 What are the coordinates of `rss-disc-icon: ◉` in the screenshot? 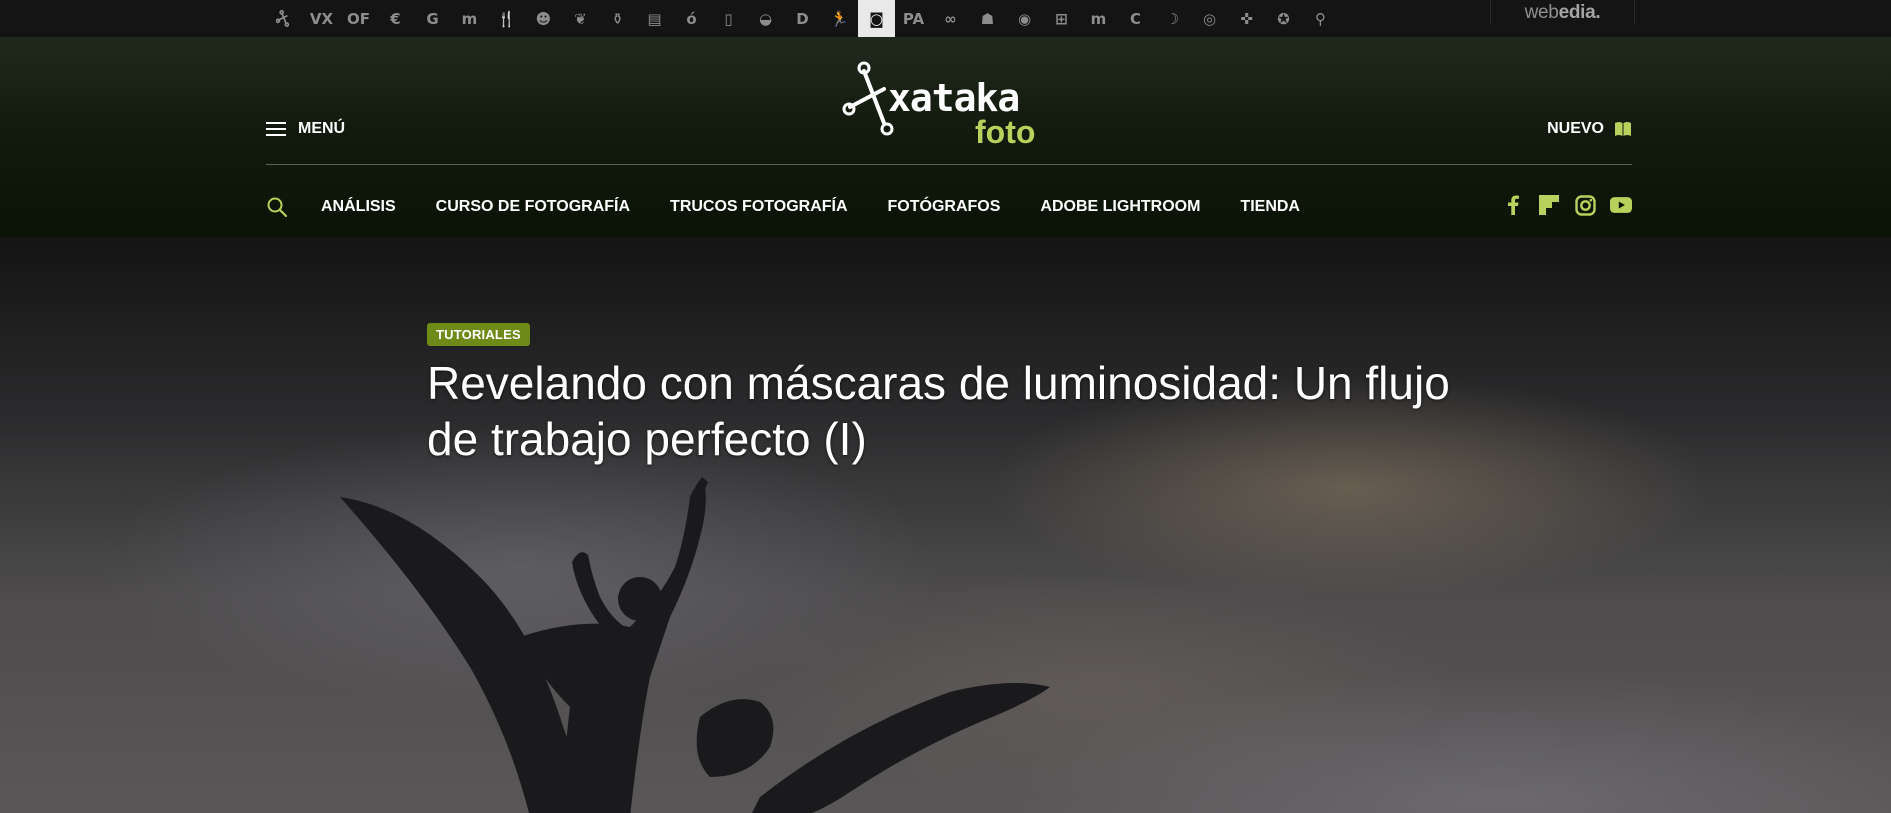 It's located at (1024, 18).